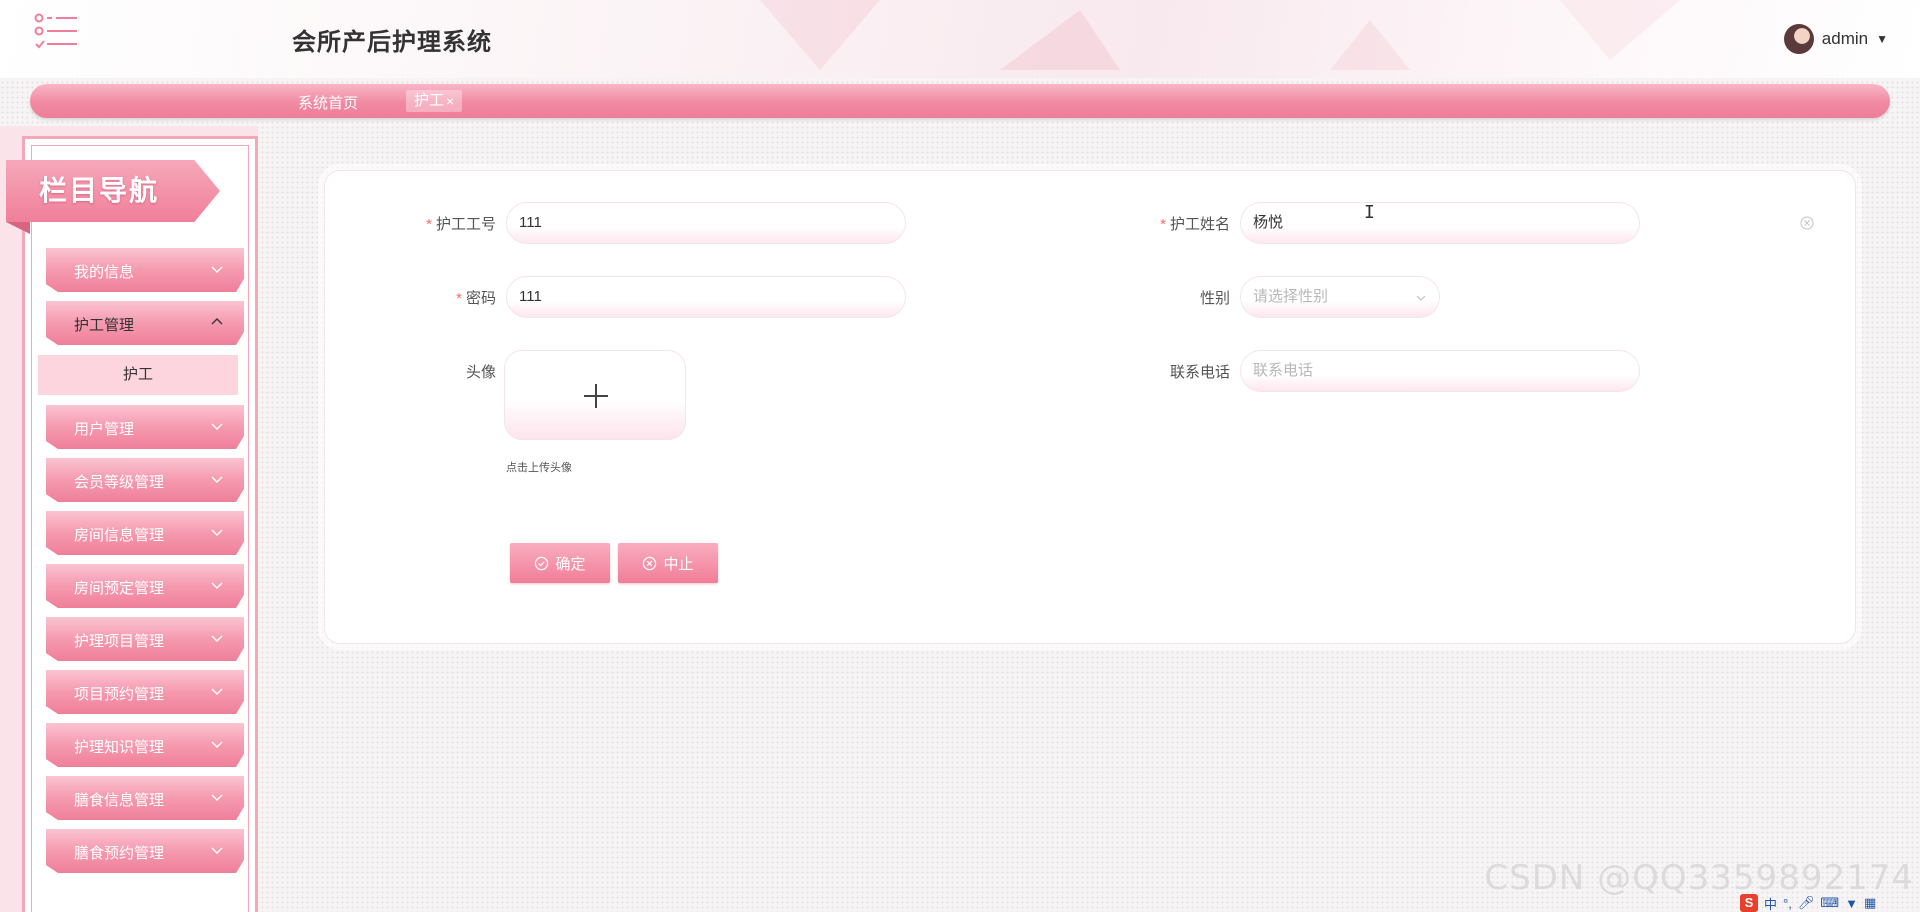  I want to click on sidebar-item-label: 我的信息, so click(104, 272).